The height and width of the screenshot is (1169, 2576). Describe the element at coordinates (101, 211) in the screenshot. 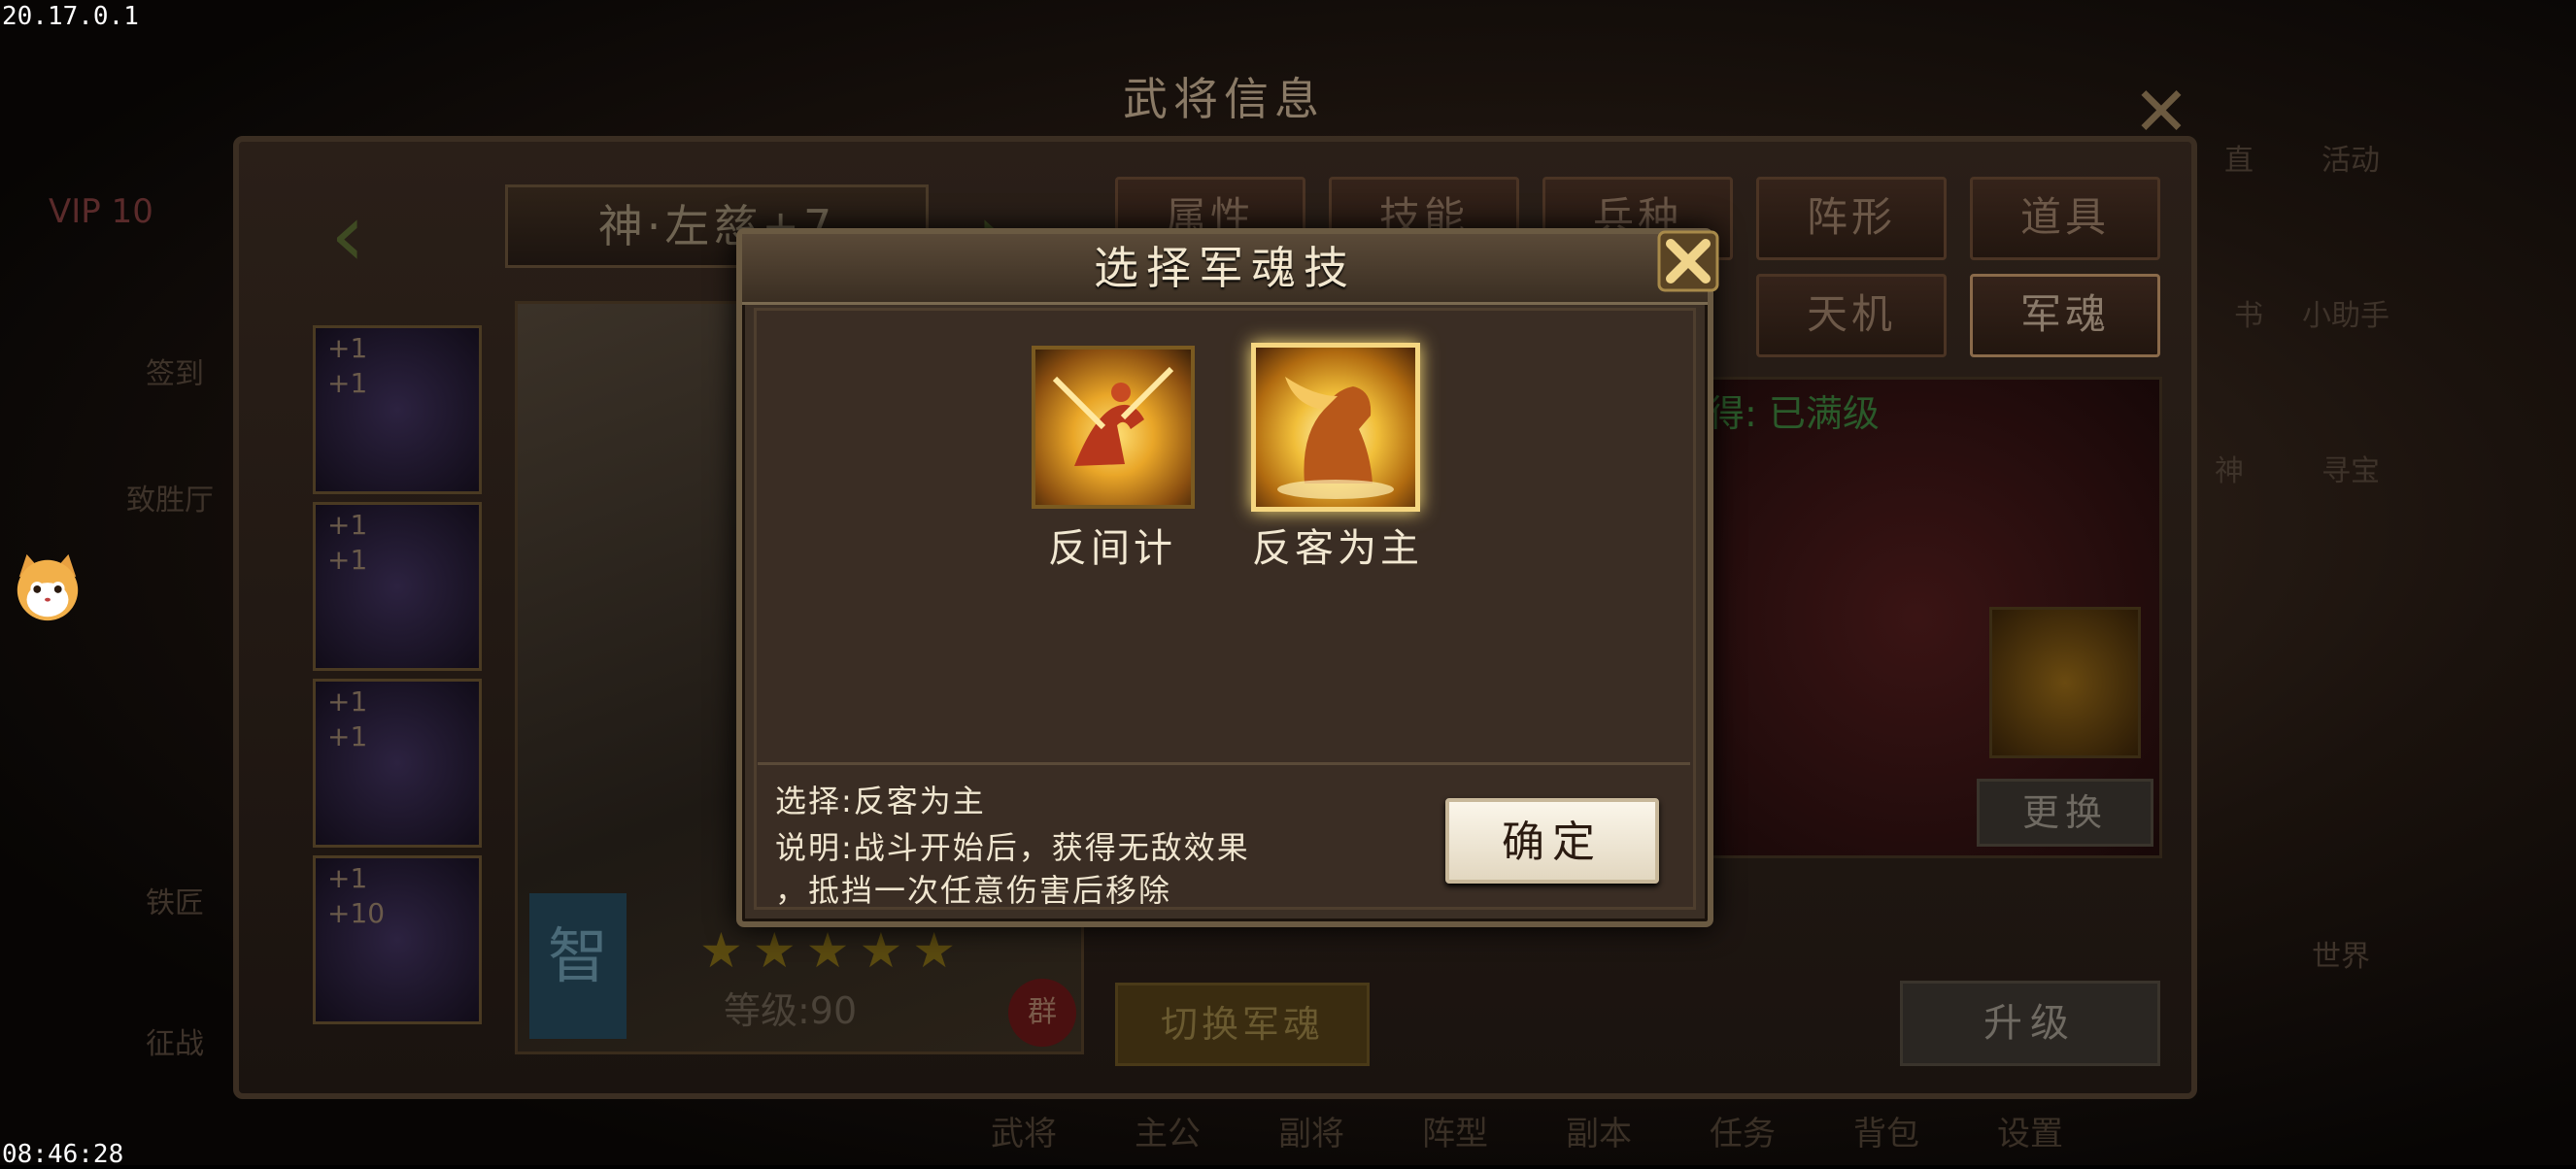

I see `vip-badge: VIP 10` at that location.